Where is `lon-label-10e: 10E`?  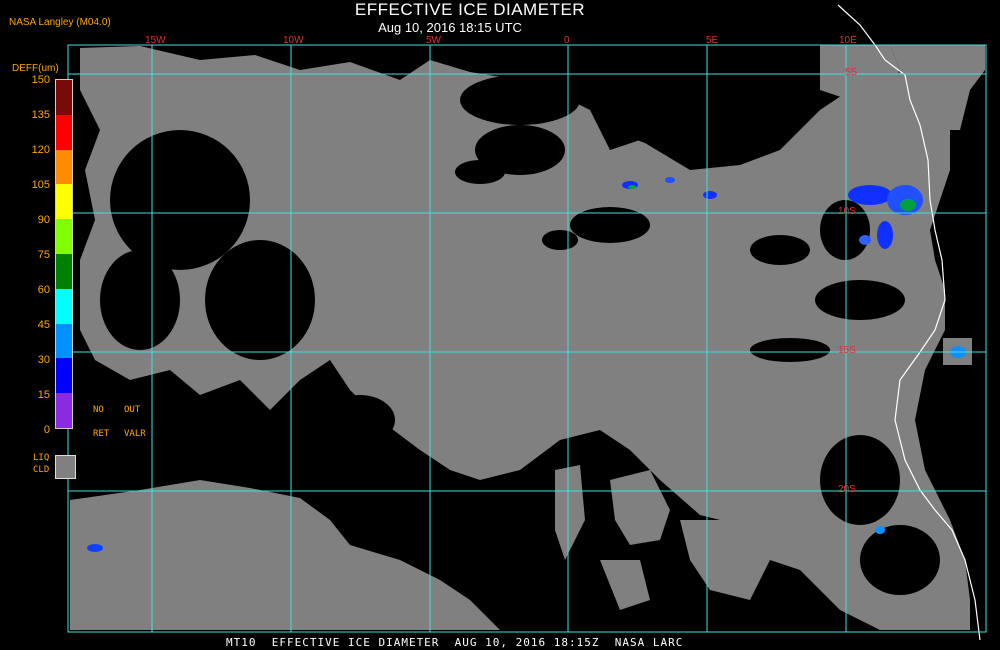
lon-label-10e: 10E is located at coordinates (848, 40).